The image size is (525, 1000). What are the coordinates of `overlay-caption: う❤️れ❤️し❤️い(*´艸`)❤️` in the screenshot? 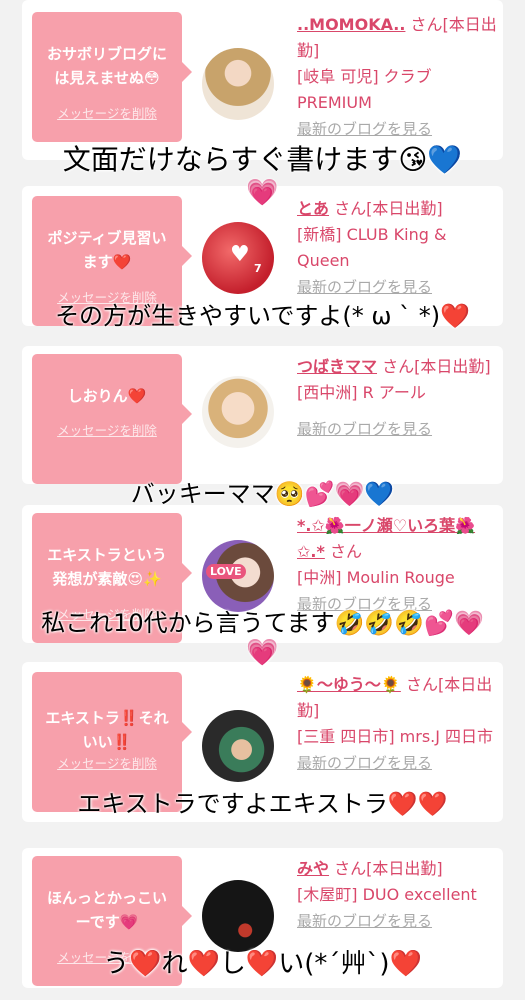 It's located at (262, 964).